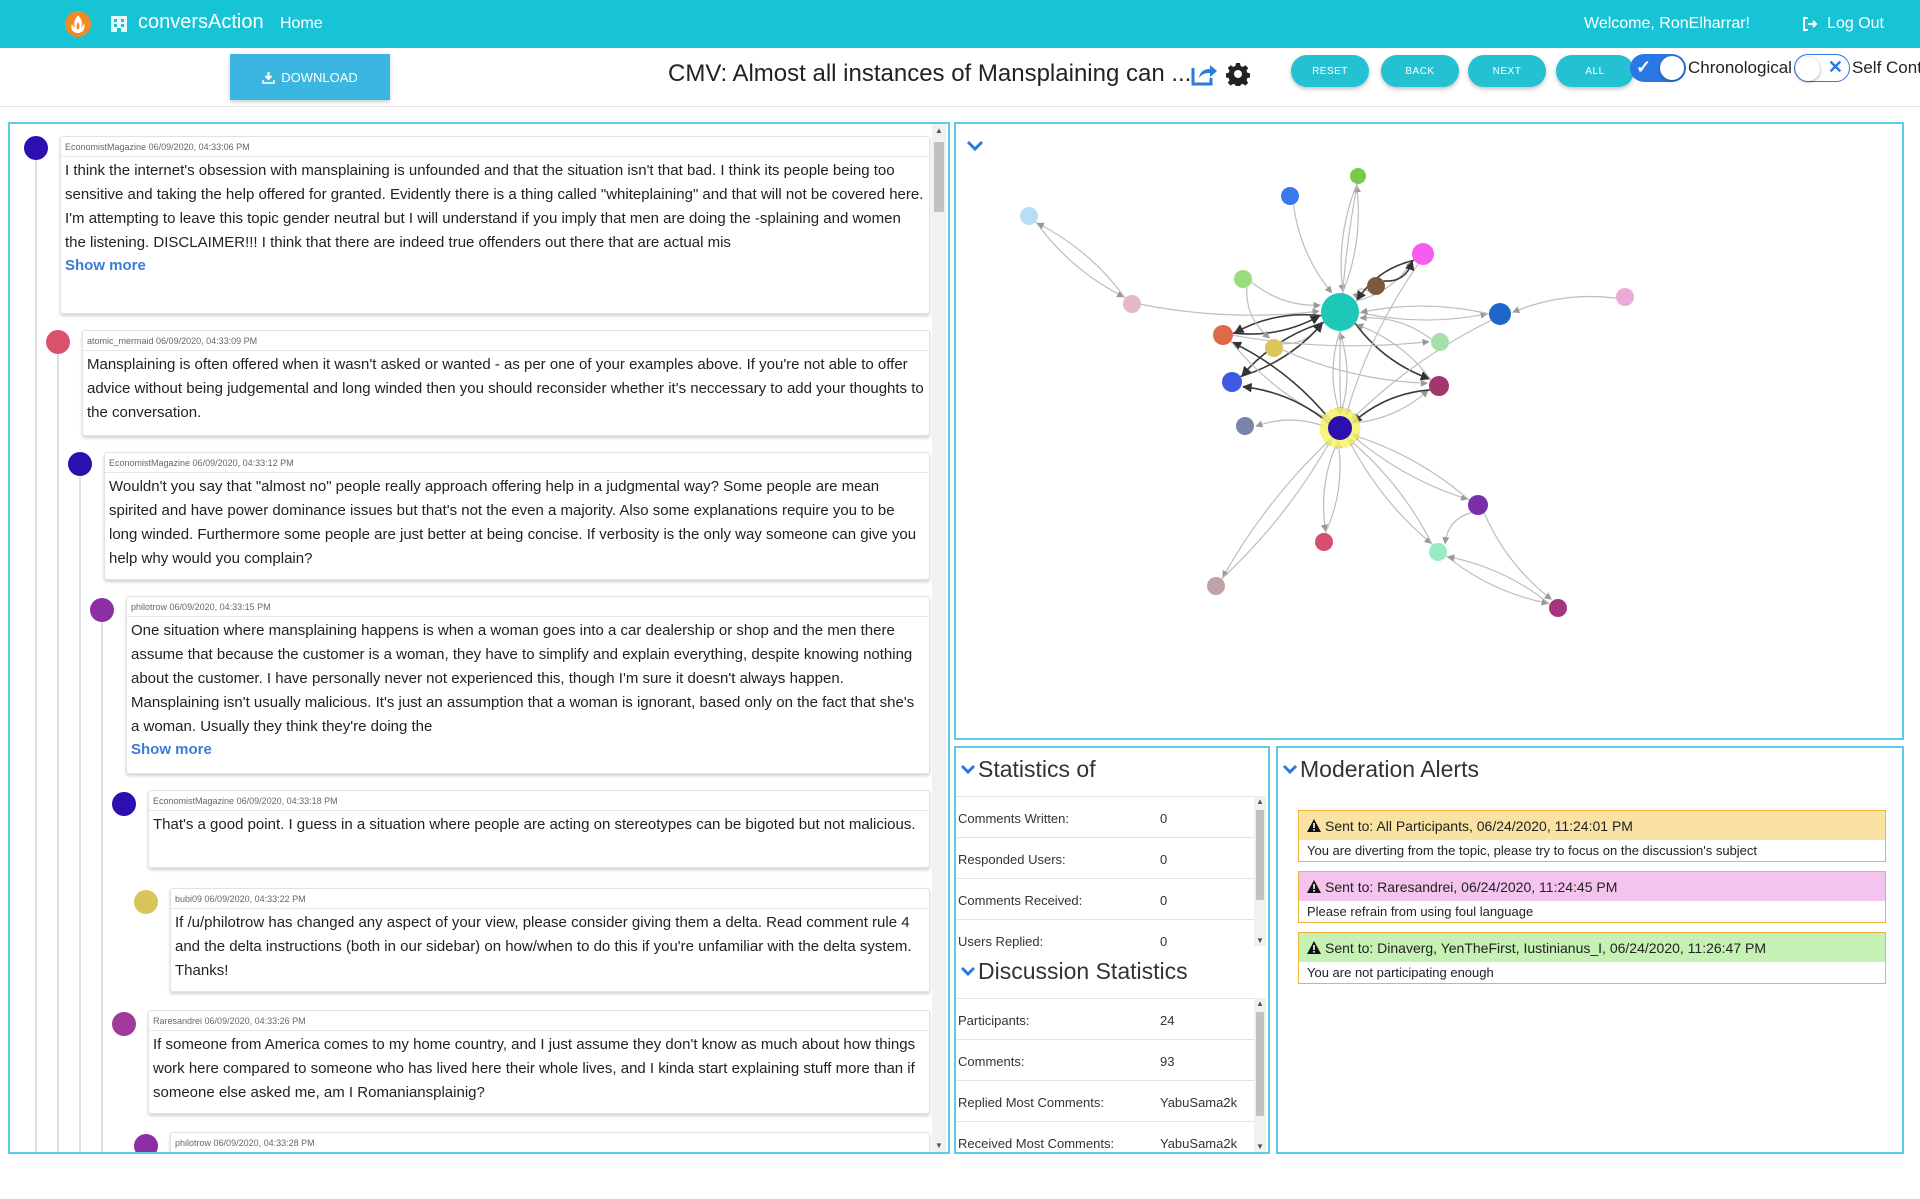 This screenshot has height=1199, width=1920. I want to click on comments-scrollbar: ▲ ▼, so click(939, 638).